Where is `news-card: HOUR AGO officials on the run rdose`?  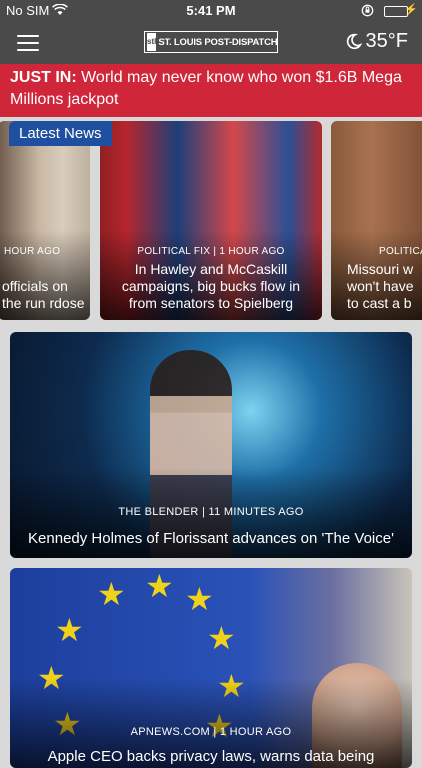
news-card: HOUR AGO officials on the run rdose is located at coordinates (45, 220).